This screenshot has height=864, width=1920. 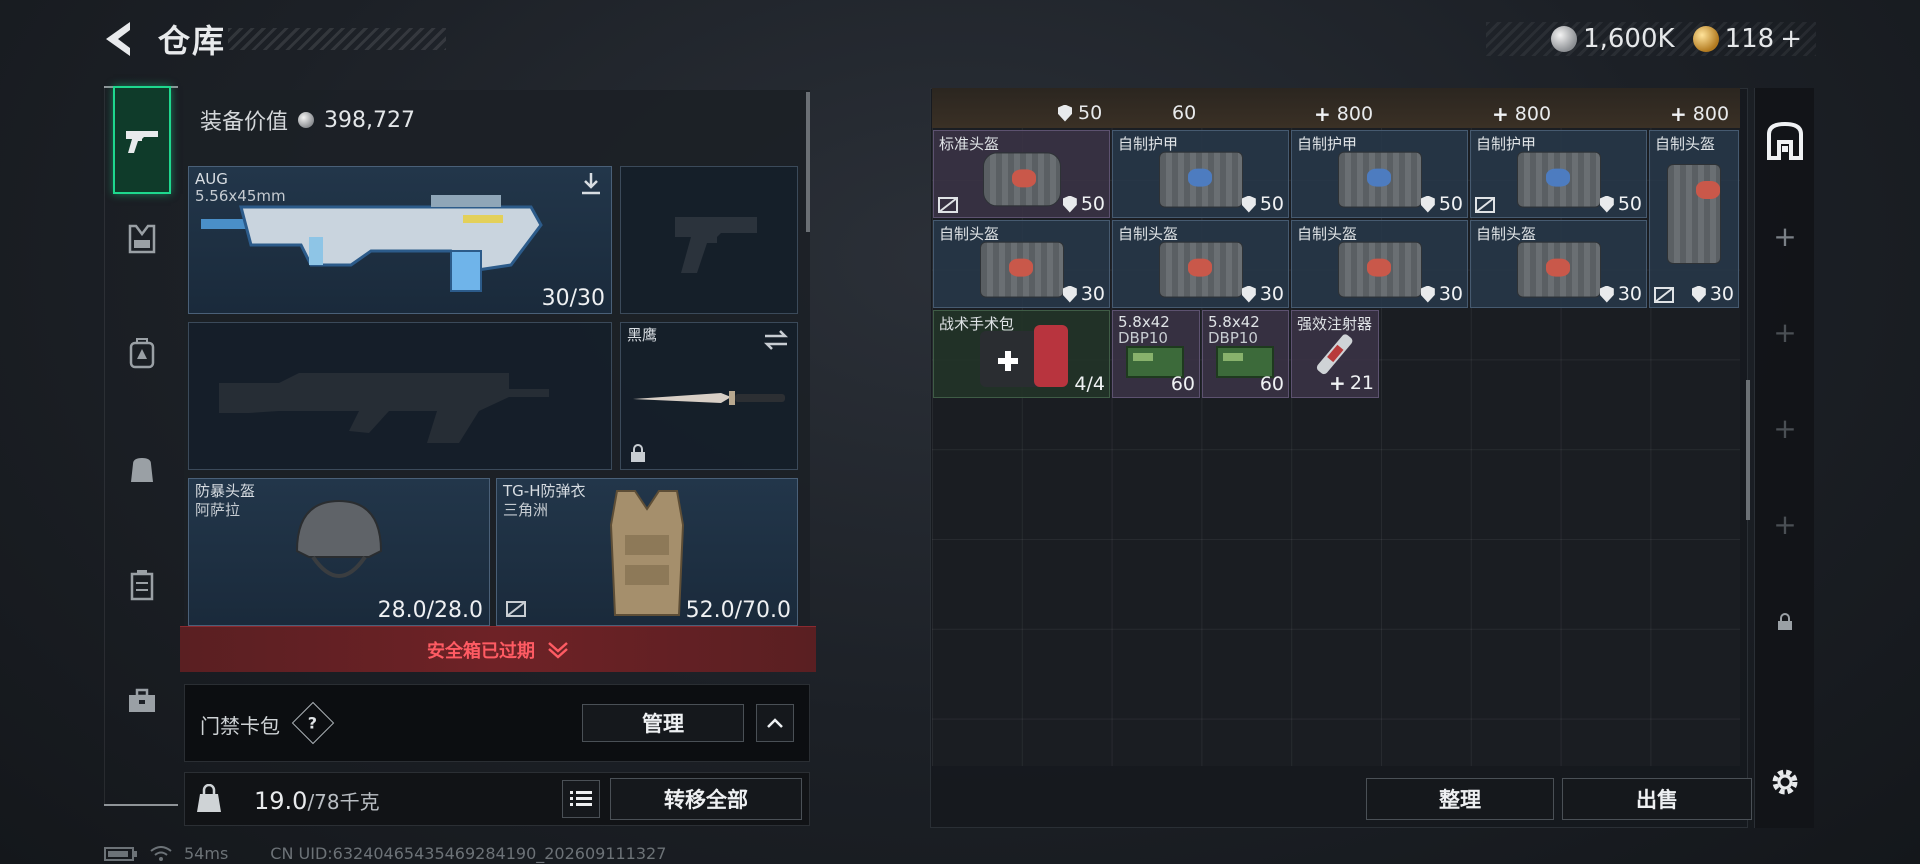 I want to click on chest-rig-icon, so click(x=142, y=239).